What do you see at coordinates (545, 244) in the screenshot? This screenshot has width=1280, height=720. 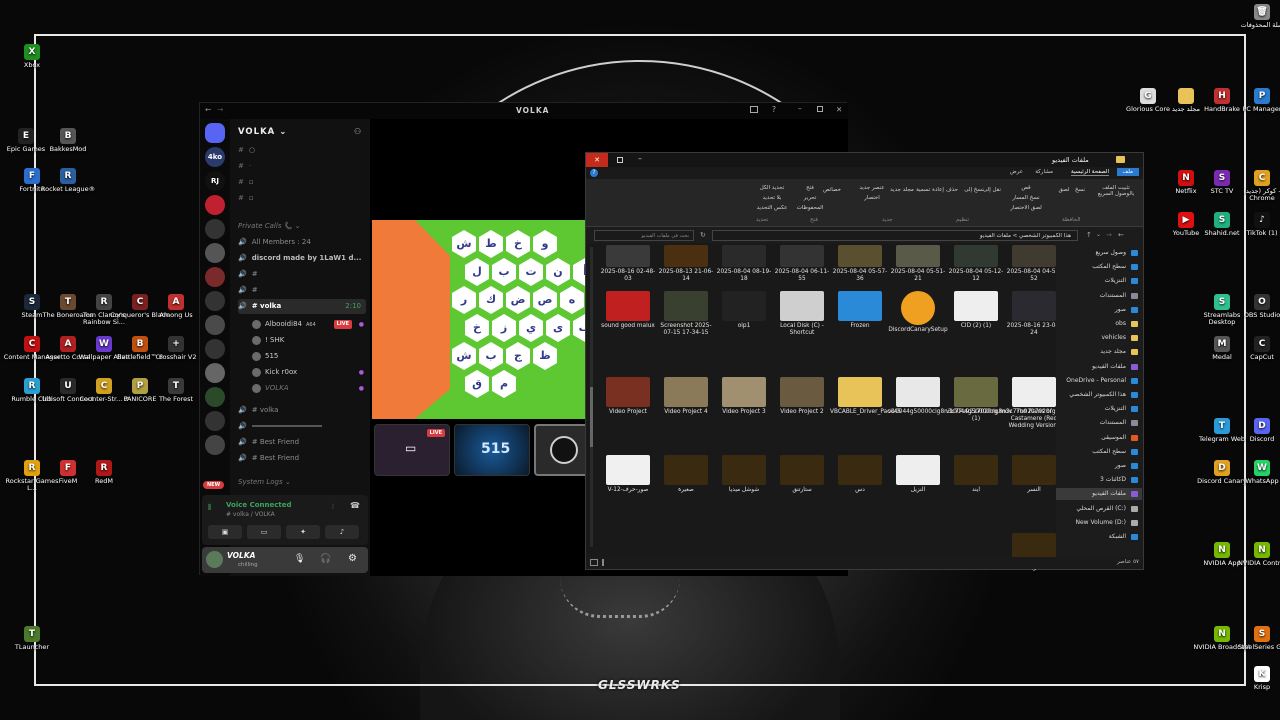 I see `letter-hexagon: و` at bounding box center [545, 244].